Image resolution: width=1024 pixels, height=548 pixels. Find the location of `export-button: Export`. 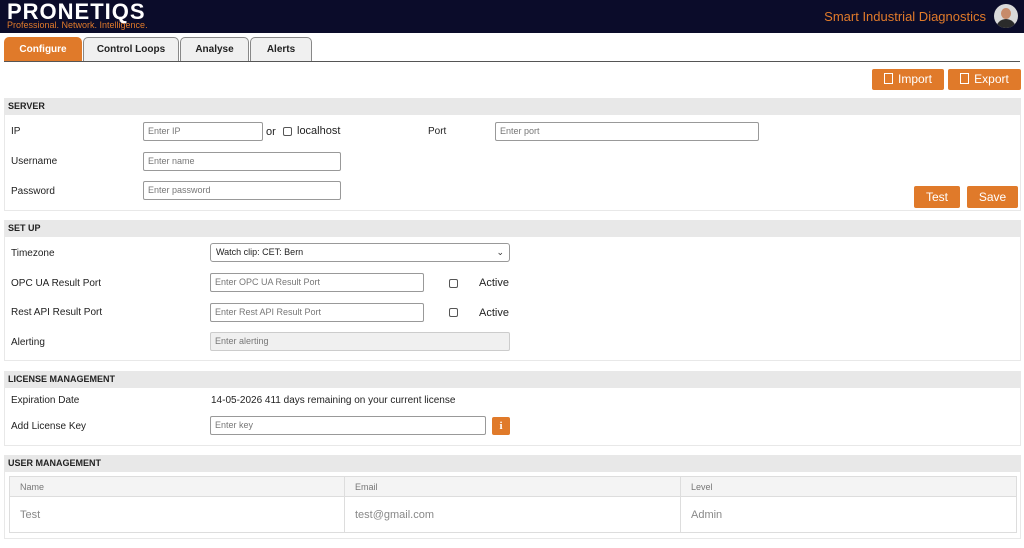

export-button: Export is located at coordinates (984, 79).